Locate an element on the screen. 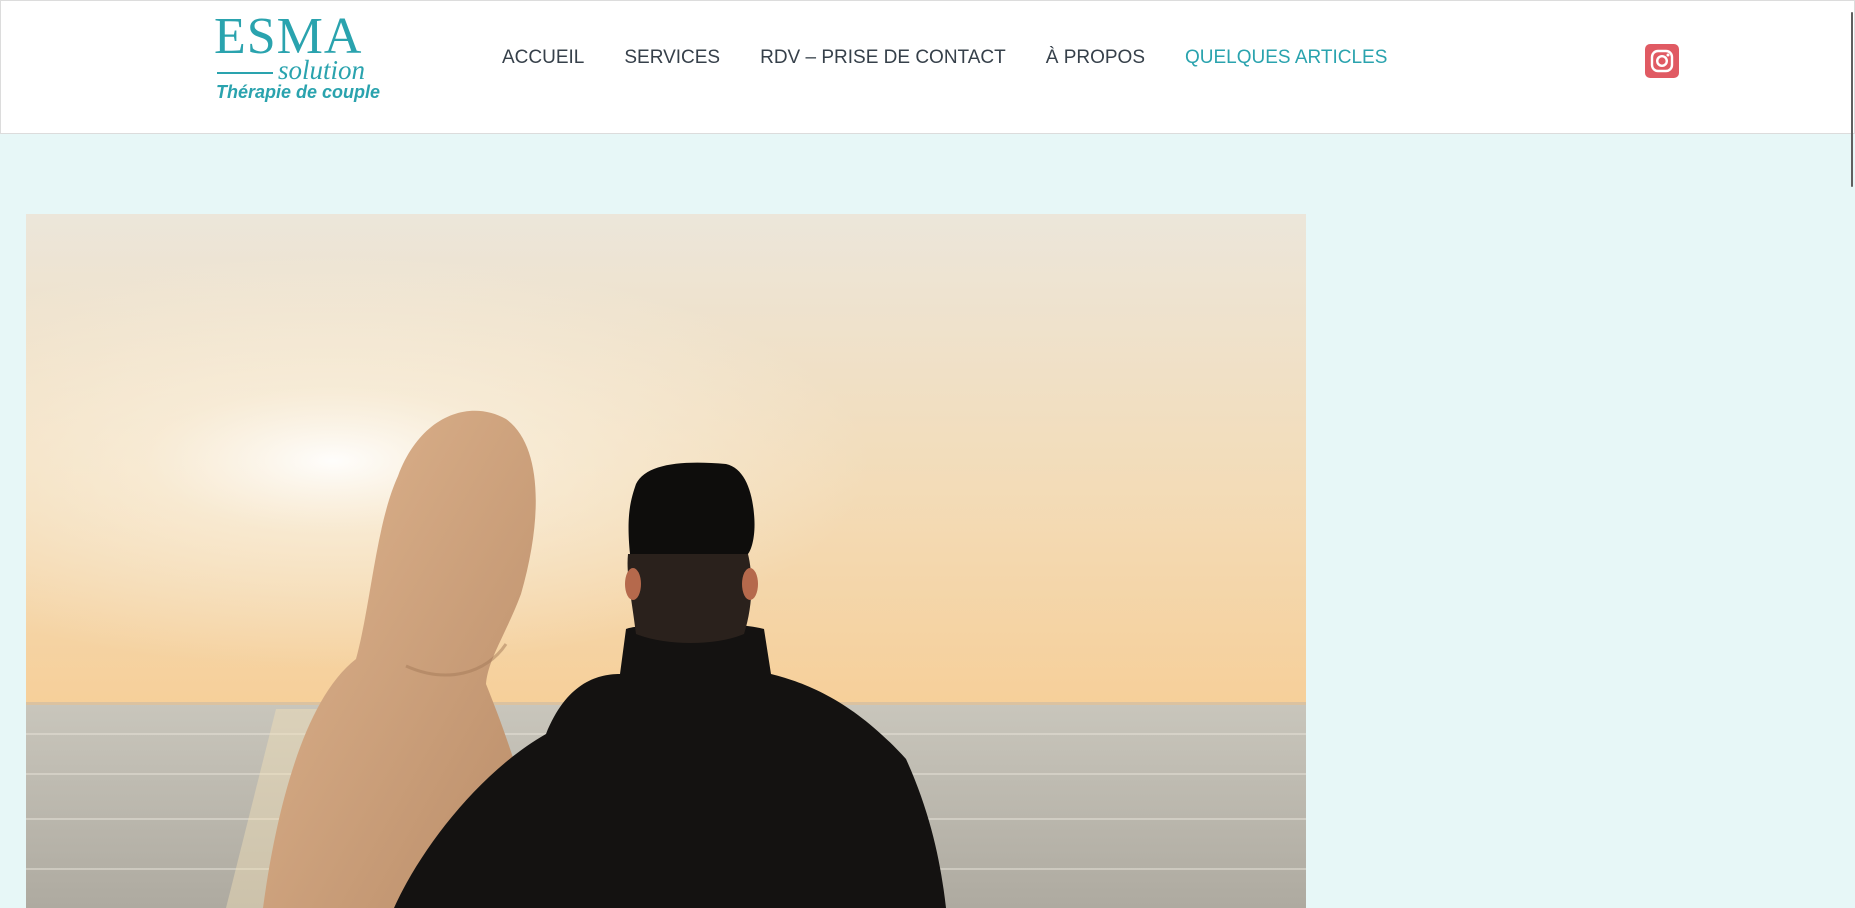  nav-item-articles: QUELQUES ARTICLES is located at coordinates (1286, 58).